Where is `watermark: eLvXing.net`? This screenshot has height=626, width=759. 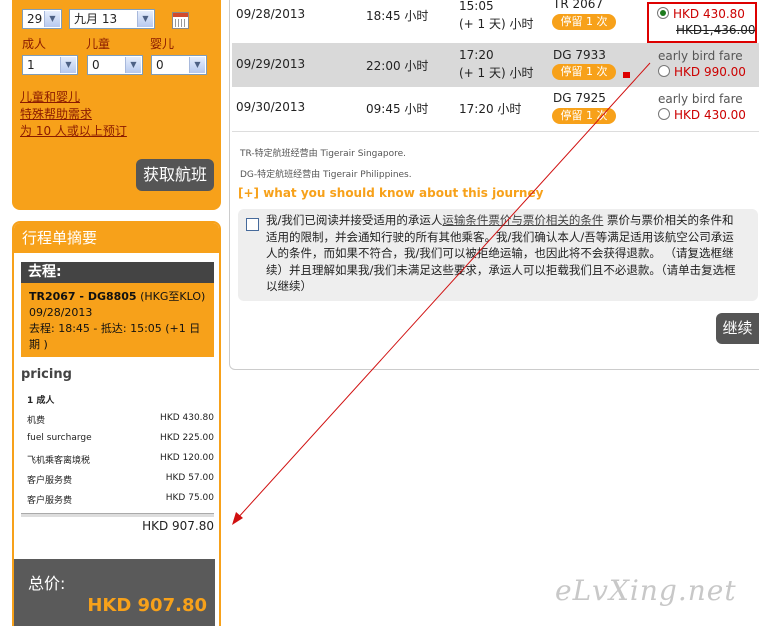 watermark: eLvXing.net is located at coordinates (646, 590).